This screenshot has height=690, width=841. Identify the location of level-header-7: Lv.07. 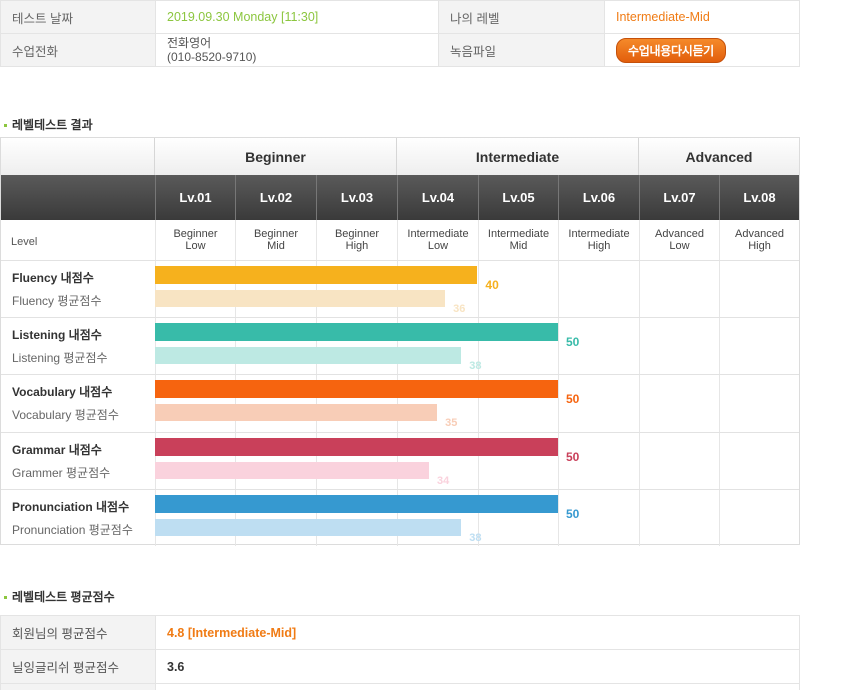
(679, 197).